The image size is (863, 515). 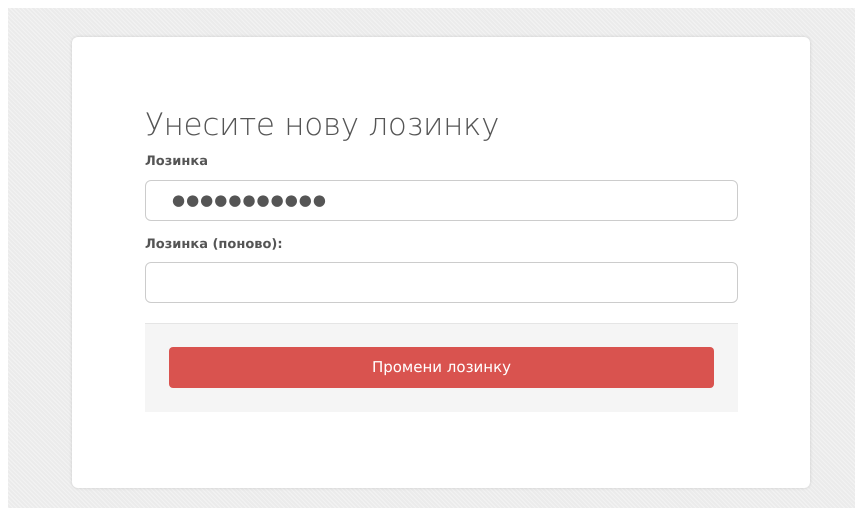 I want to click on field-label: Лозинка (поново):, so click(x=214, y=245).